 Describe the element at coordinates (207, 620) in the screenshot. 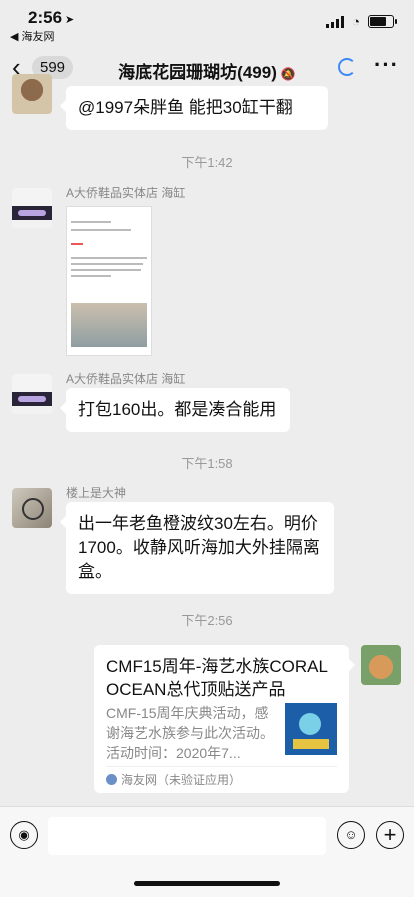

I see `timestamp: 下午2:56` at that location.